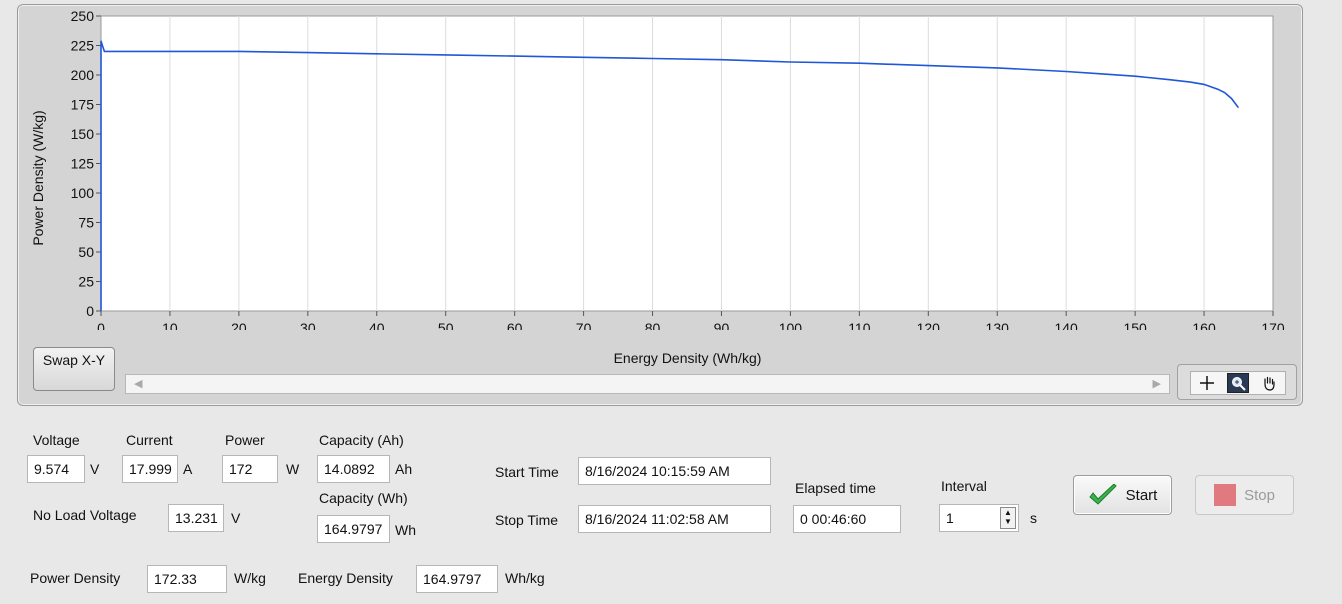  What do you see at coordinates (1008, 518) in the screenshot?
I see `interval-spinner: ▲ ▼` at bounding box center [1008, 518].